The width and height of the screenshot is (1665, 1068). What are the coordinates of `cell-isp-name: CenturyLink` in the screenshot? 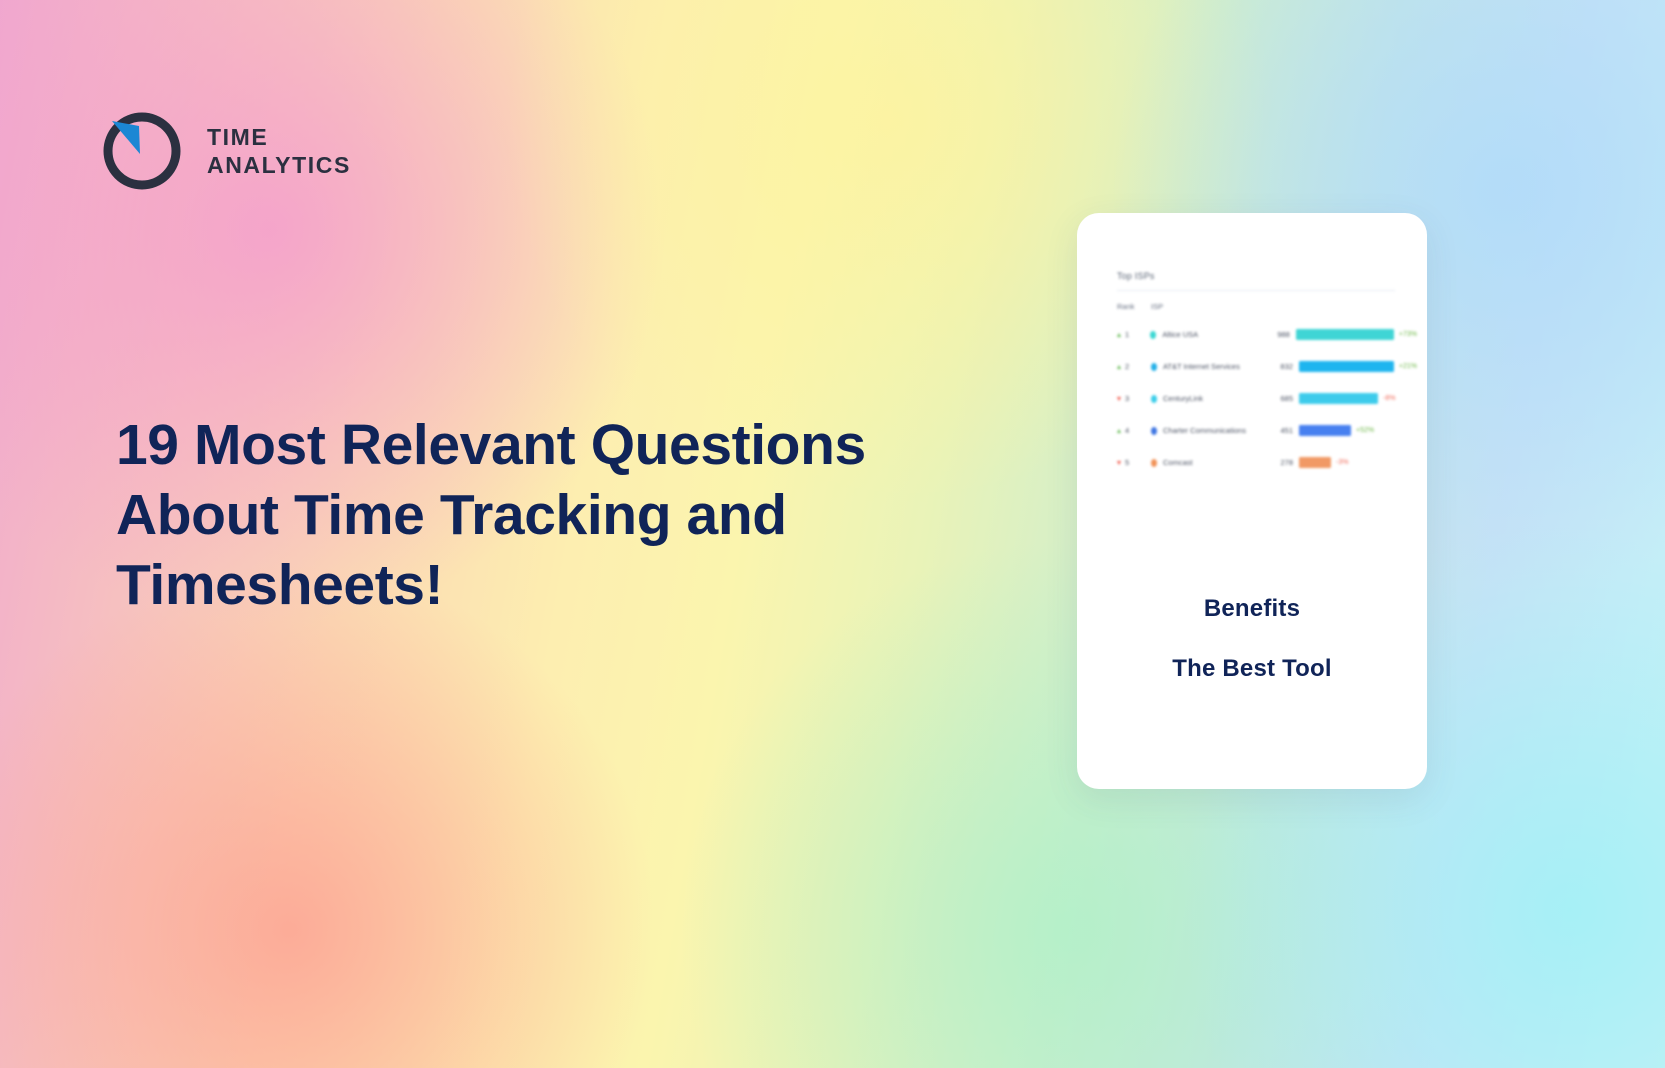 It's located at (1183, 398).